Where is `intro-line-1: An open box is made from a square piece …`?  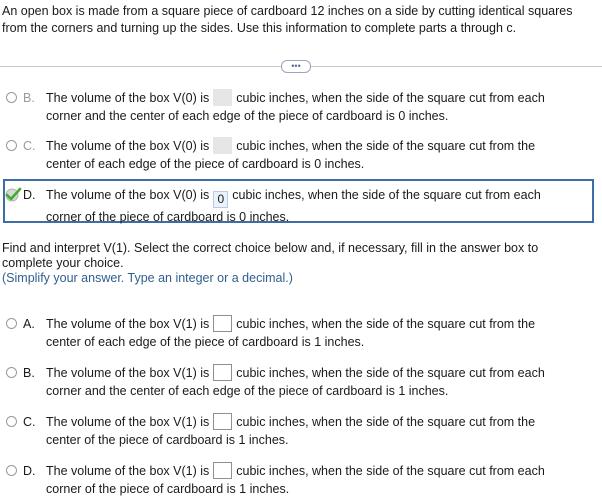 intro-line-1: An open box is made from a square piece … is located at coordinates (287, 11).